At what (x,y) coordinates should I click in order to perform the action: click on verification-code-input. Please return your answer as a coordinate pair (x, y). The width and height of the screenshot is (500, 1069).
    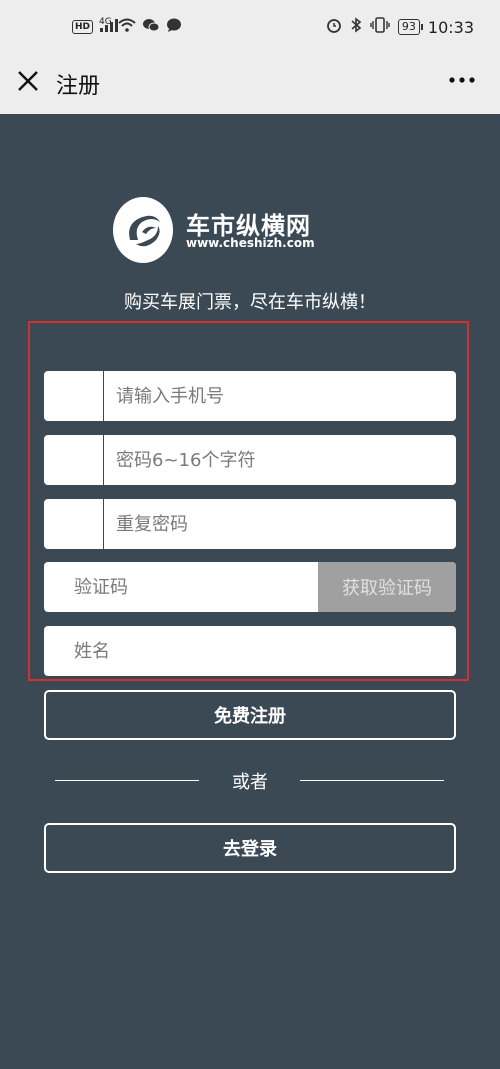
    Looking at the image, I should click on (184, 587).